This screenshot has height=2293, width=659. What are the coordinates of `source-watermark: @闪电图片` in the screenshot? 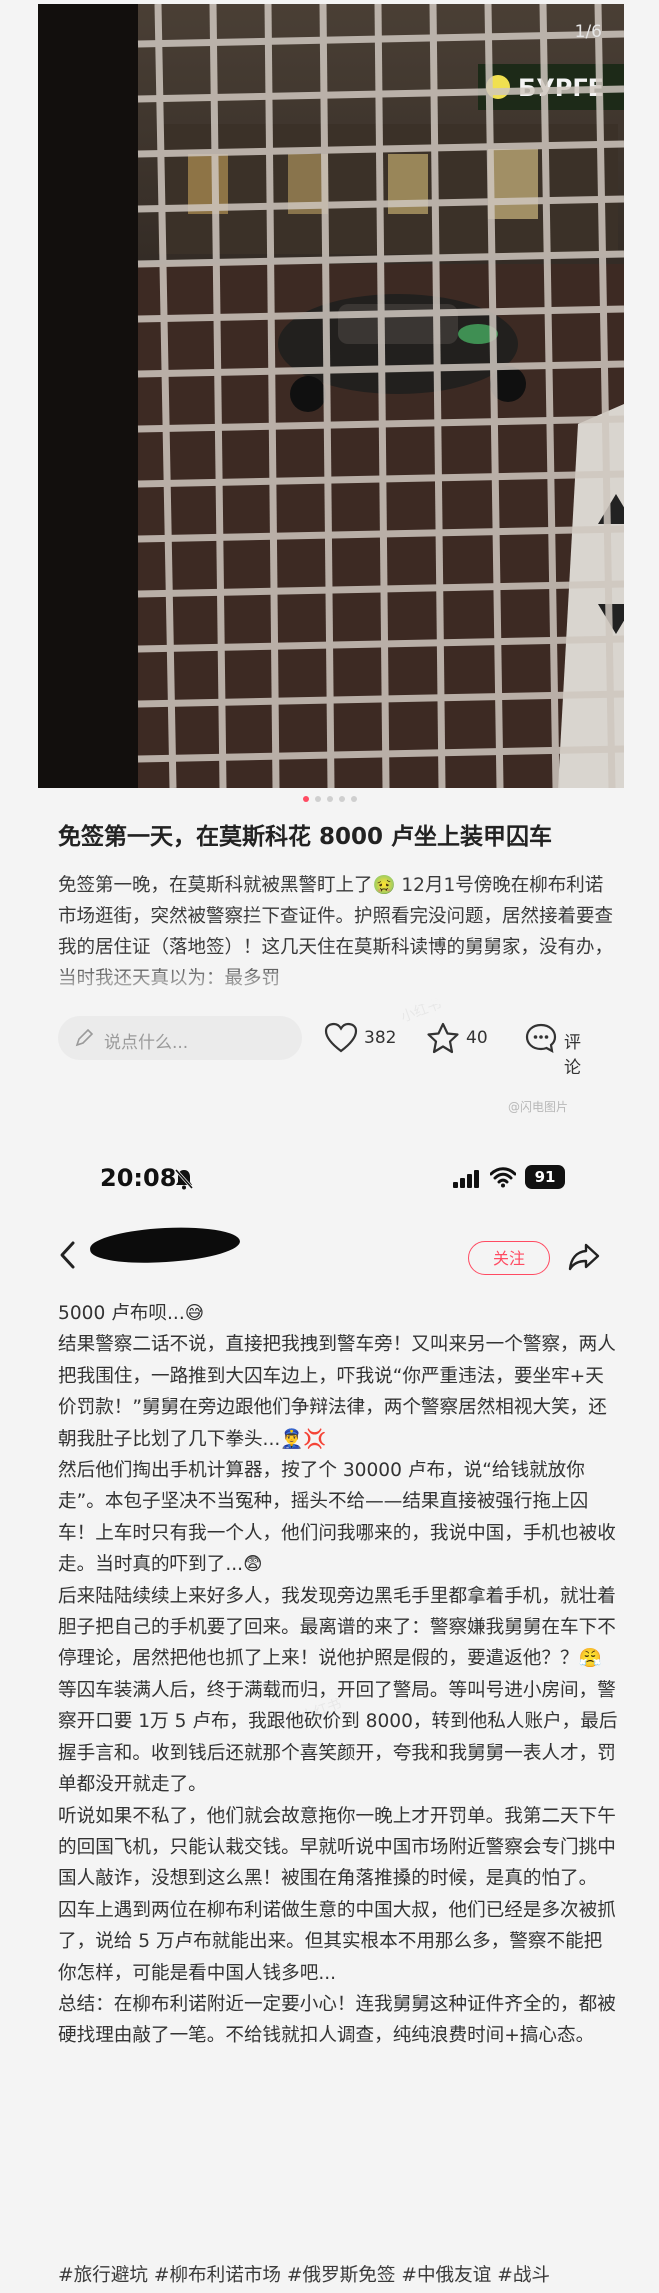 It's located at (538, 1107).